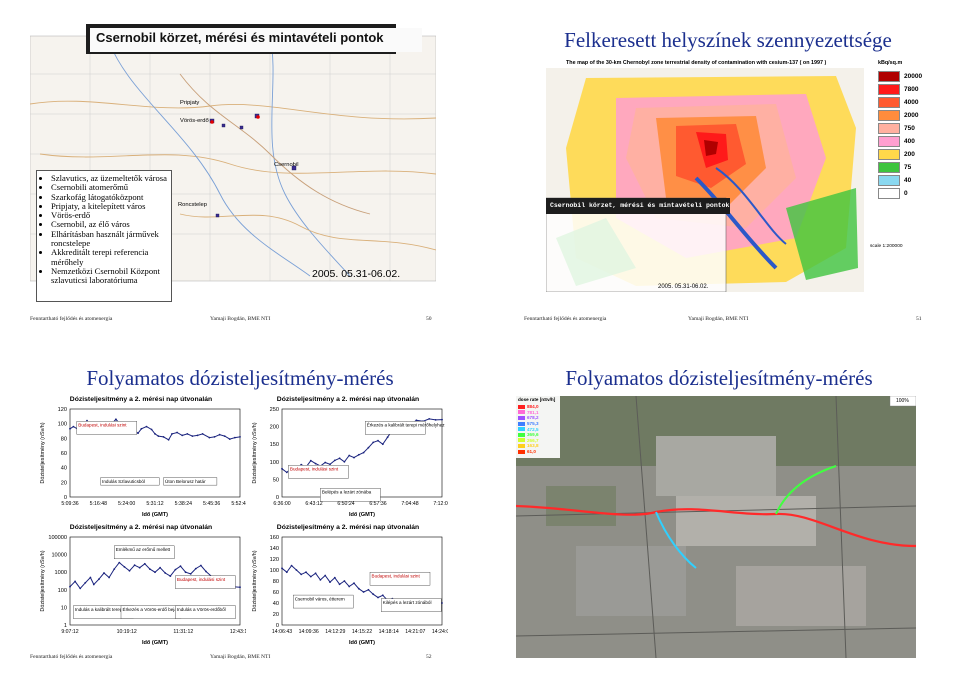 The image size is (960, 684). Describe the element at coordinates (255, 580) in the screenshot. I see `y-axis-label: Dózisteljesítmény (nSv/h)` at that location.